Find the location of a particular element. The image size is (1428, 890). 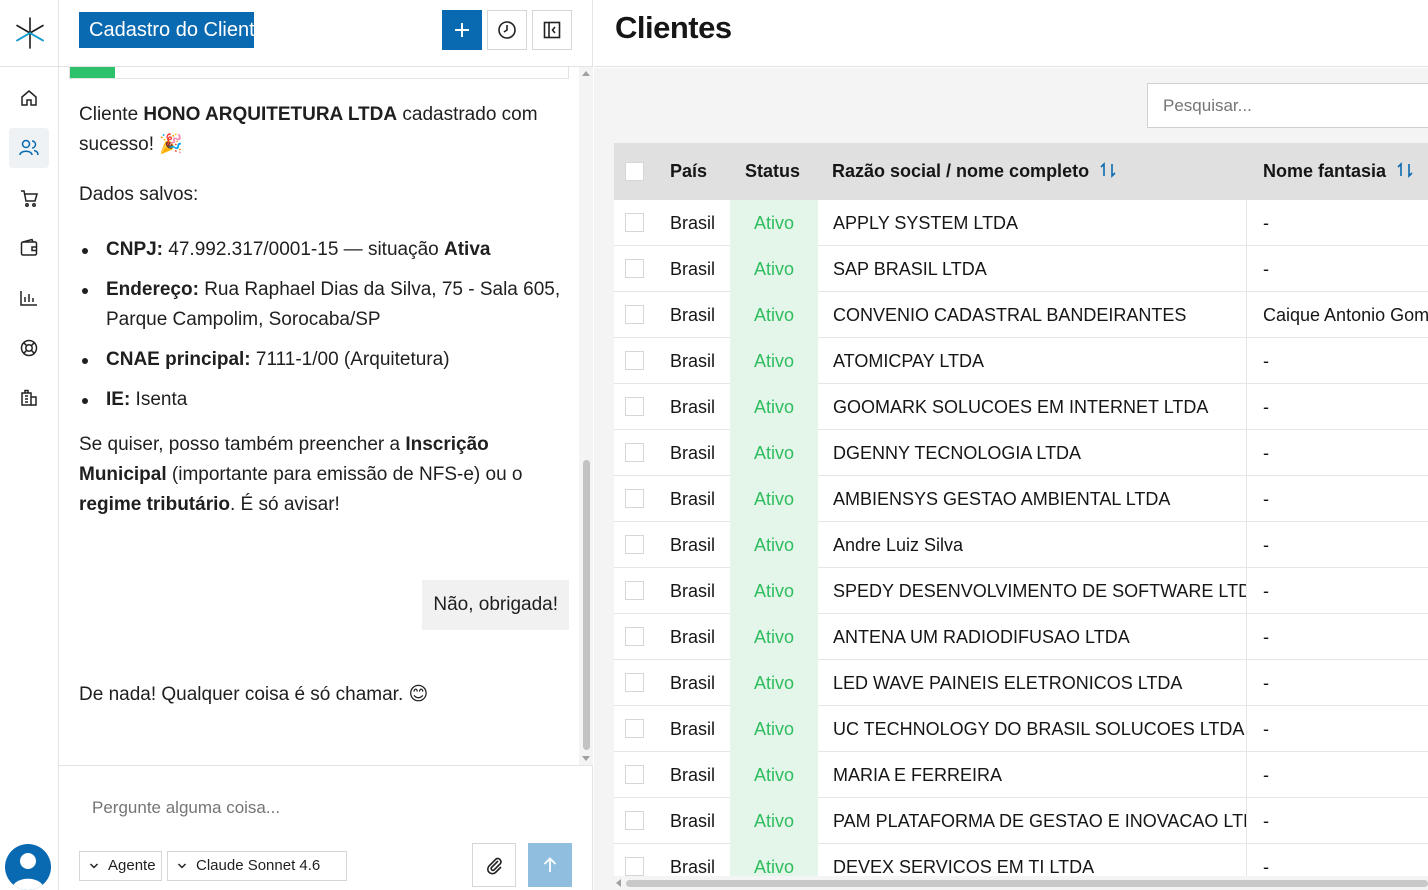

prompt-input is located at coordinates (312, 808).